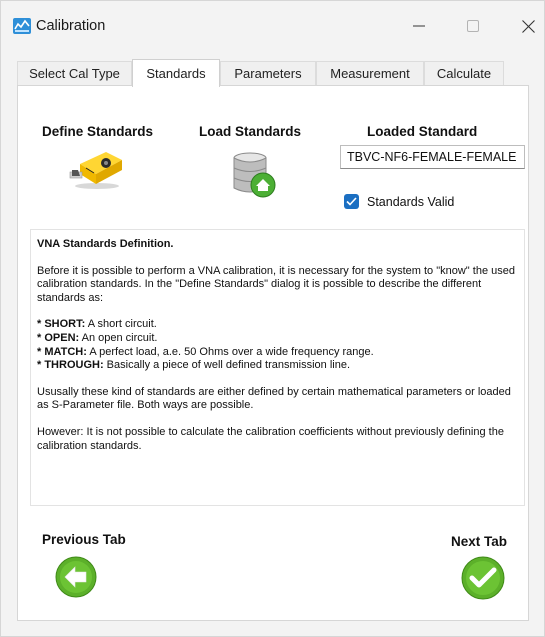 The height and width of the screenshot is (637, 545). What do you see at coordinates (432, 157) in the screenshot?
I see `loaded-standard-field: TBVC-NF6-FEMALE-FEMALE` at bounding box center [432, 157].